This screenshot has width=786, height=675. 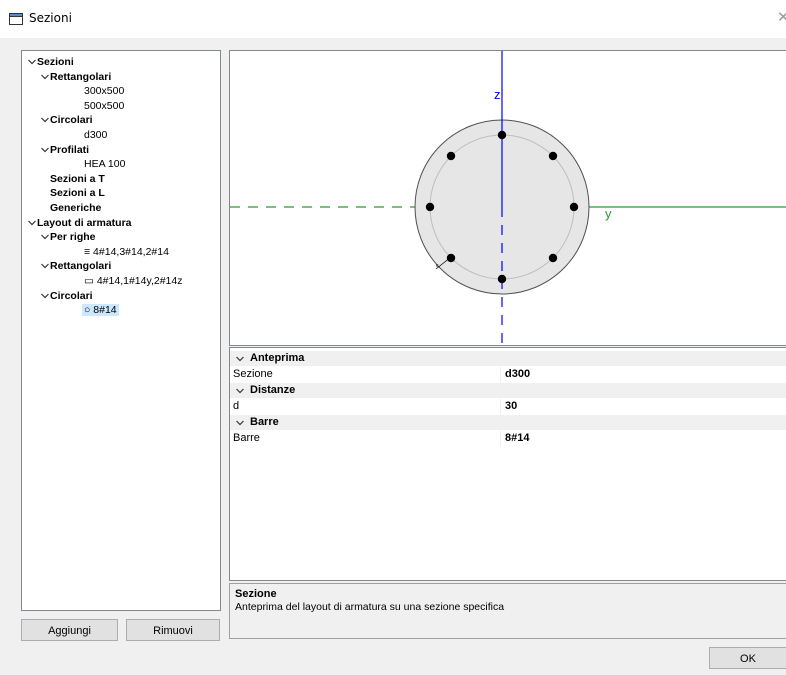 I want to click on tree-item-circolari: Circolari, so click(x=71, y=120).